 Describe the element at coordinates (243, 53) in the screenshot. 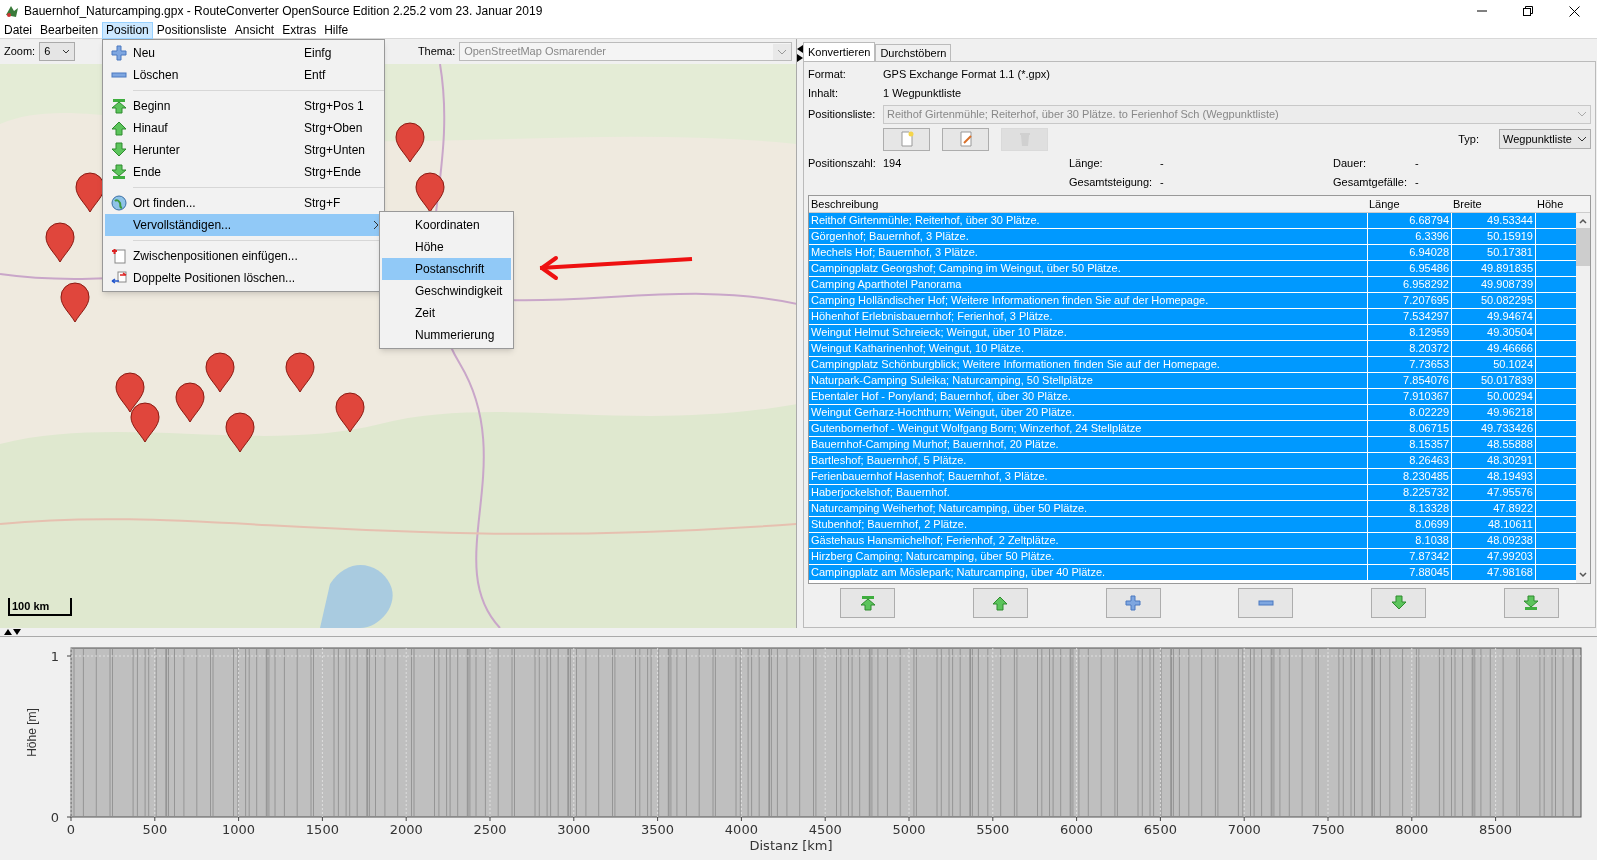

I see `menu-item: Neu Einfg` at that location.